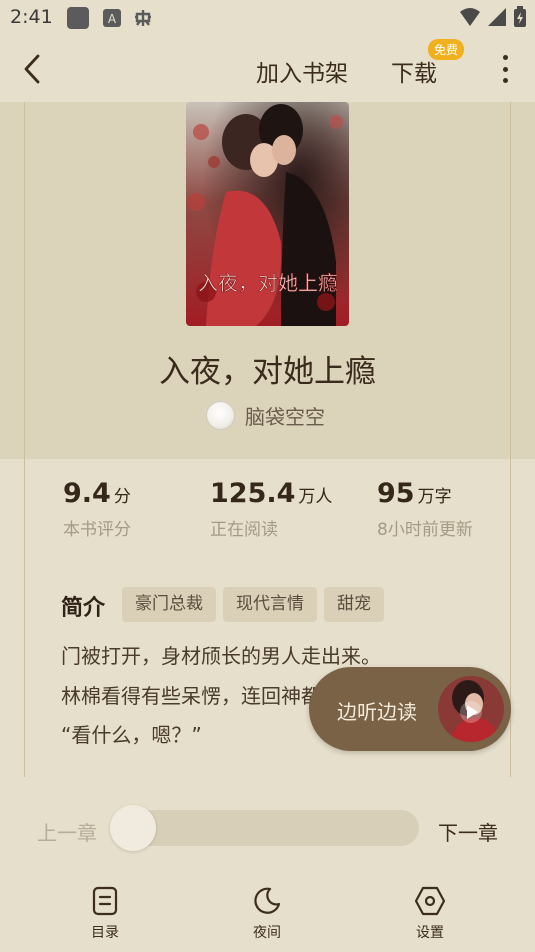 The image size is (535, 952). Describe the element at coordinates (253, 493) in the screenshot. I see `stat-value: 125.4` at that location.